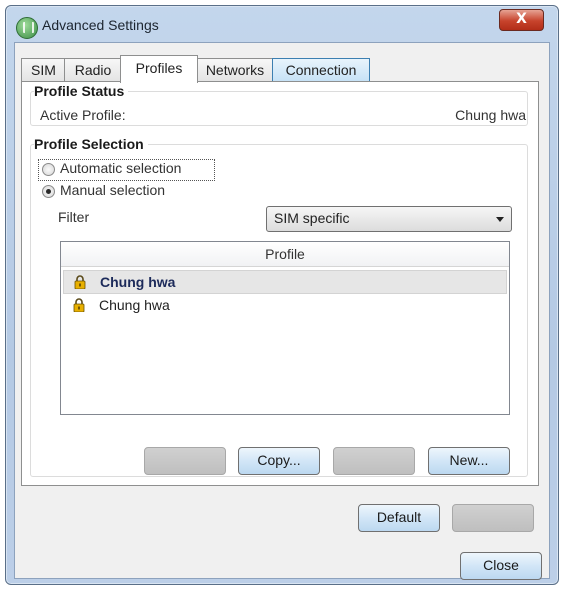 The height and width of the screenshot is (589, 565). Describe the element at coordinates (500, 219) in the screenshot. I see `chevron-down-icon` at that location.